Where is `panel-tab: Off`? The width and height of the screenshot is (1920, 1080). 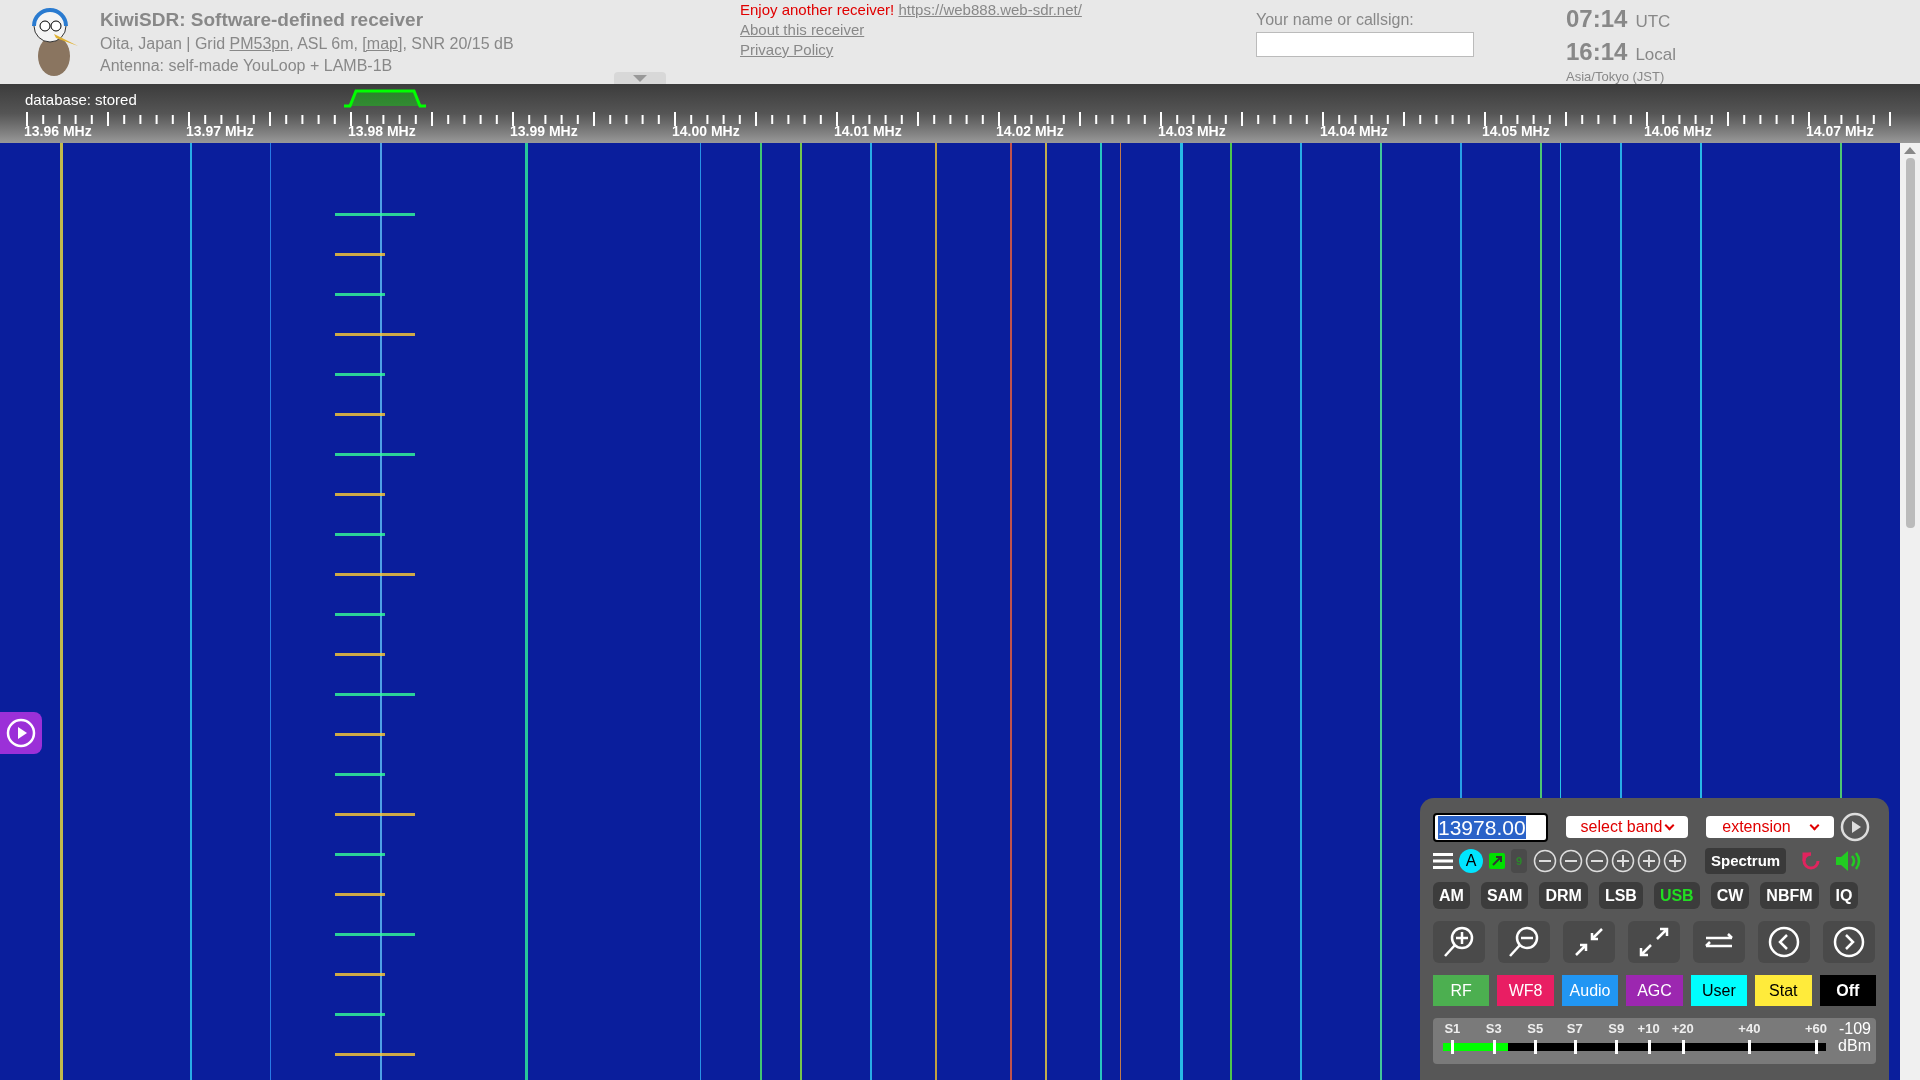
panel-tab: Off is located at coordinates (1847, 990).